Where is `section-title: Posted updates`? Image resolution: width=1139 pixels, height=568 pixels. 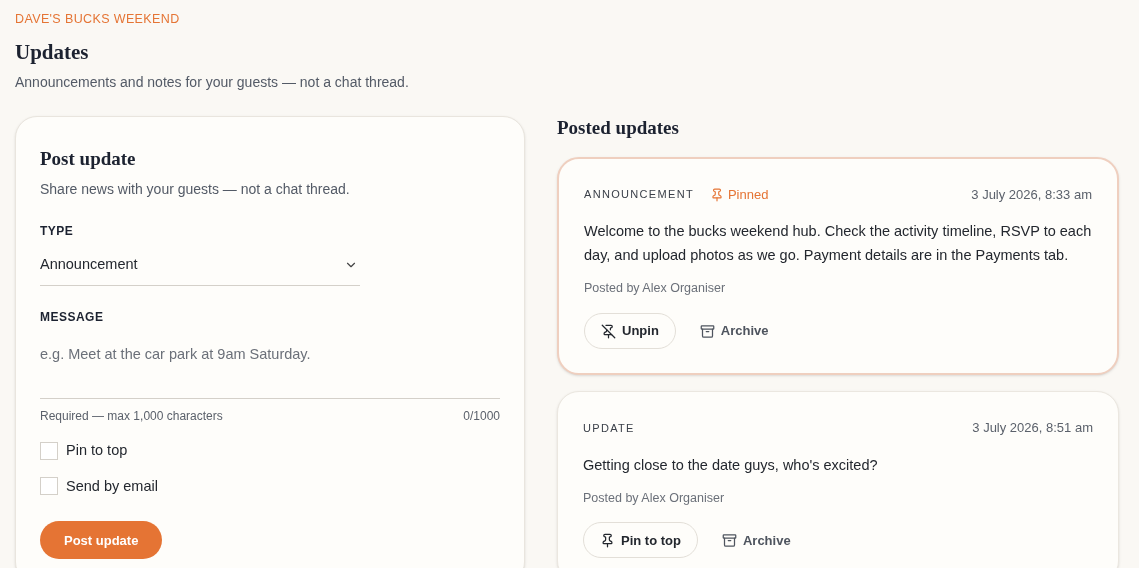 section-title: Posted updates is located at coordinates (618, 128).